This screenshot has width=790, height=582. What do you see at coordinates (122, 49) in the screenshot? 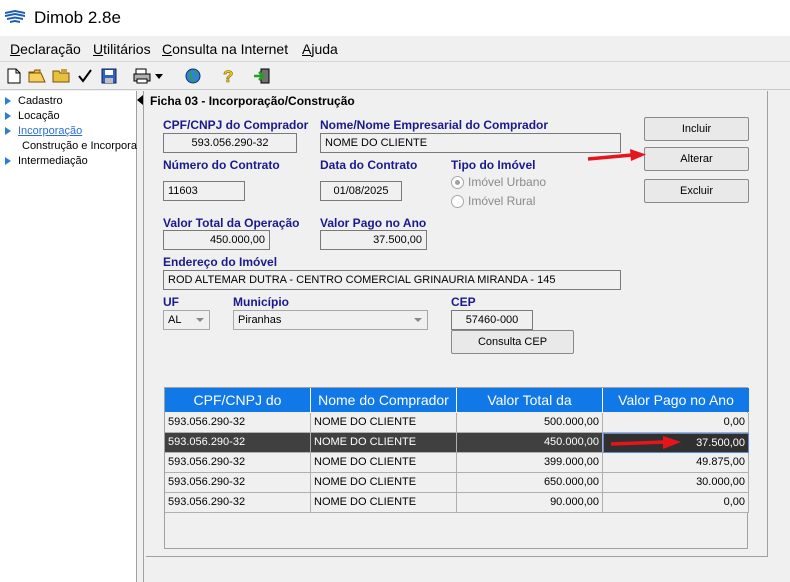
I see `menu-utilitarios: Utilitários` at bounding box center [122, 49].